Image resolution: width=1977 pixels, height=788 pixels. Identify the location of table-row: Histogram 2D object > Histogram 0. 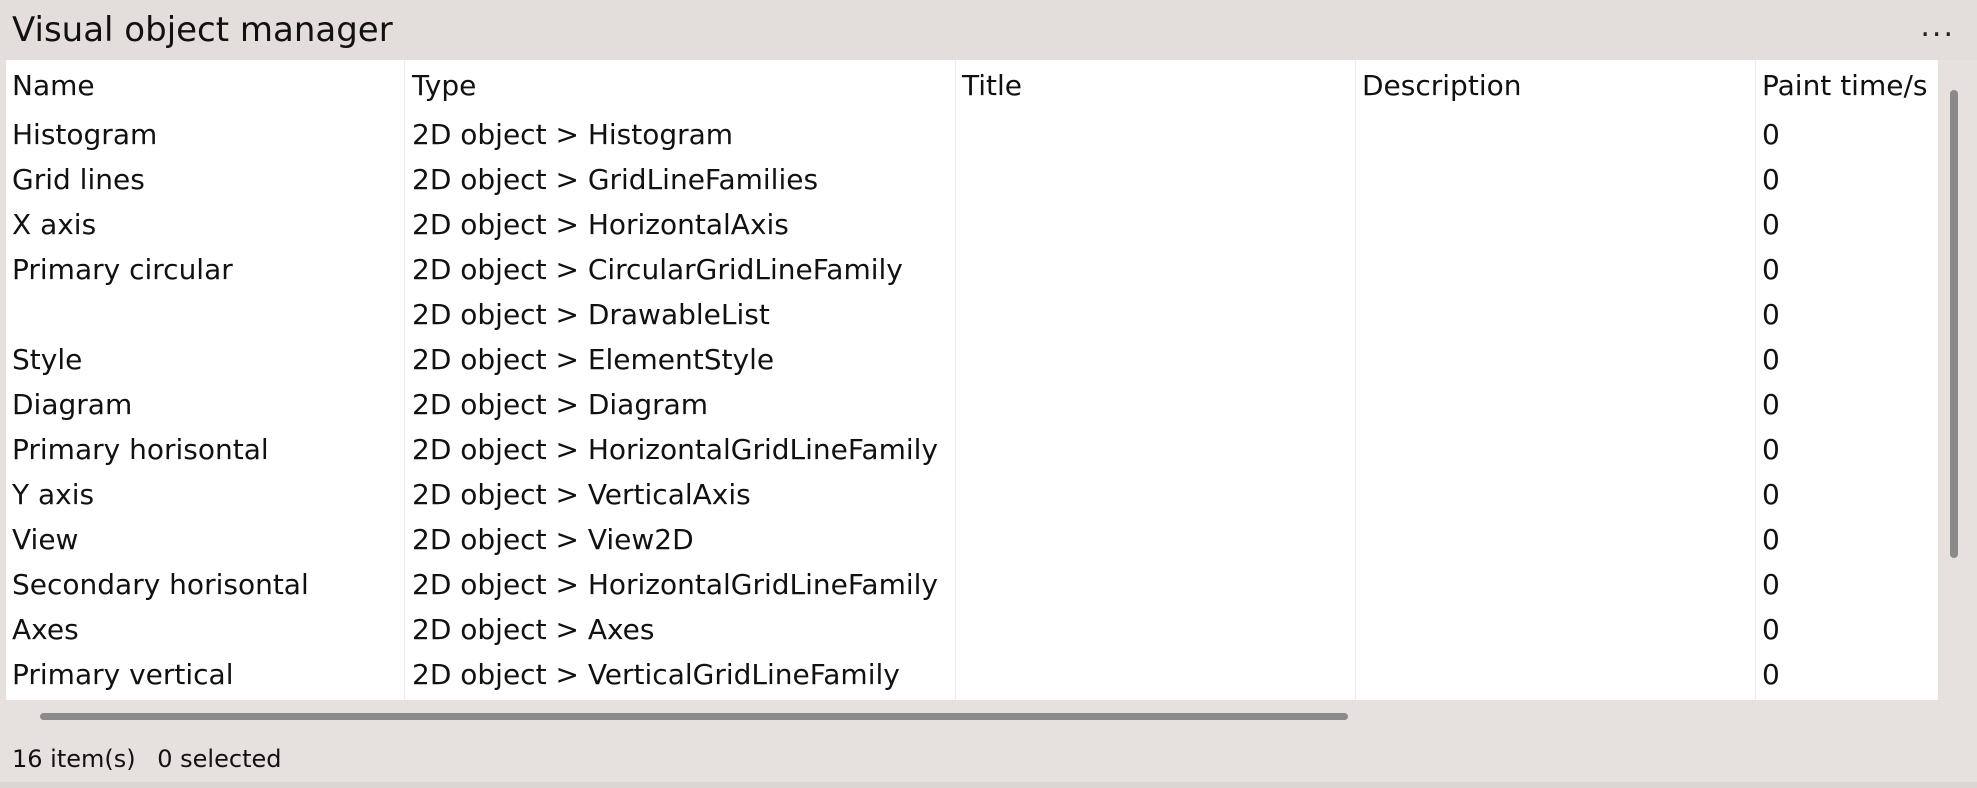
(972, 134).